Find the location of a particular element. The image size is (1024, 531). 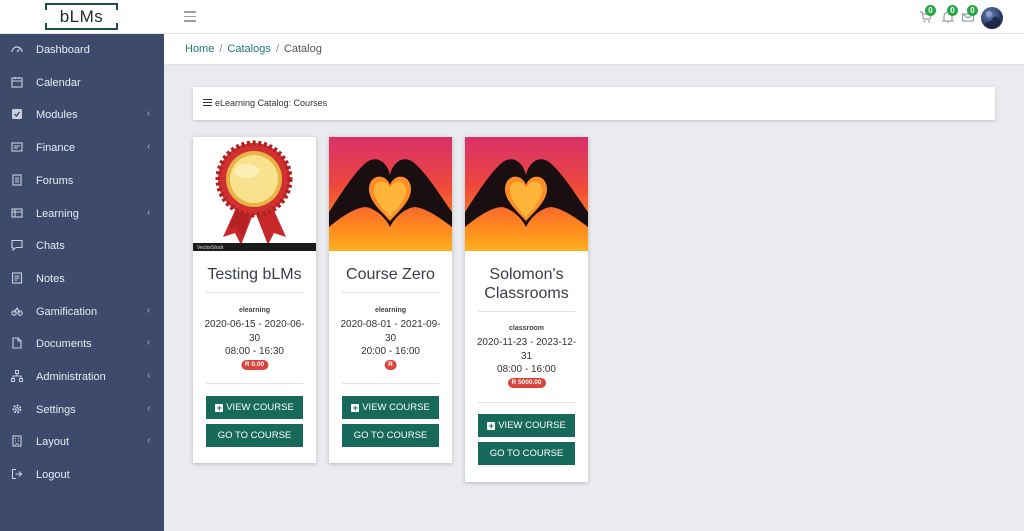

course-title: Solomon's Classrooms is located at coordinates (526, 284).